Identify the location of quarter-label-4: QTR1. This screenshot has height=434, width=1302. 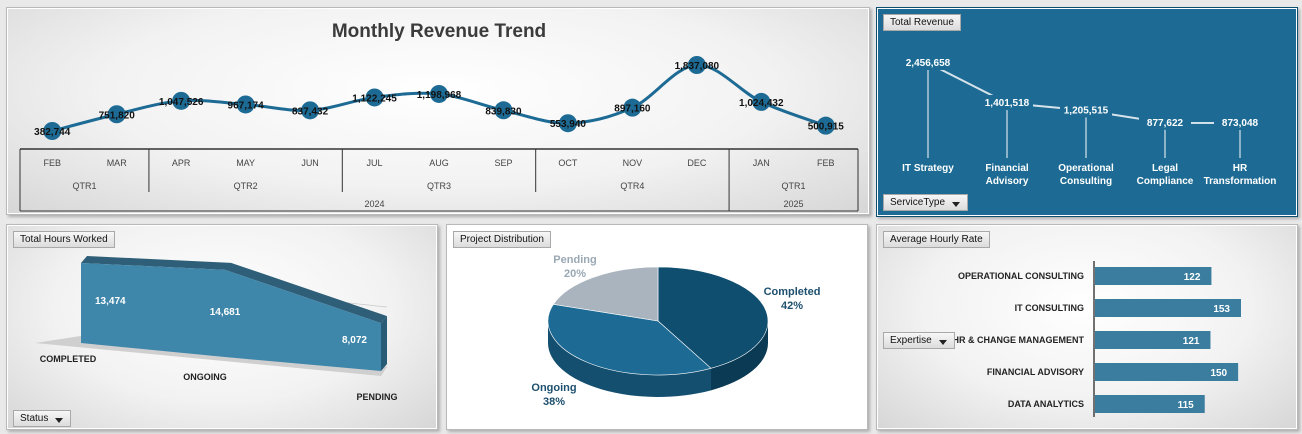
(794, 186).